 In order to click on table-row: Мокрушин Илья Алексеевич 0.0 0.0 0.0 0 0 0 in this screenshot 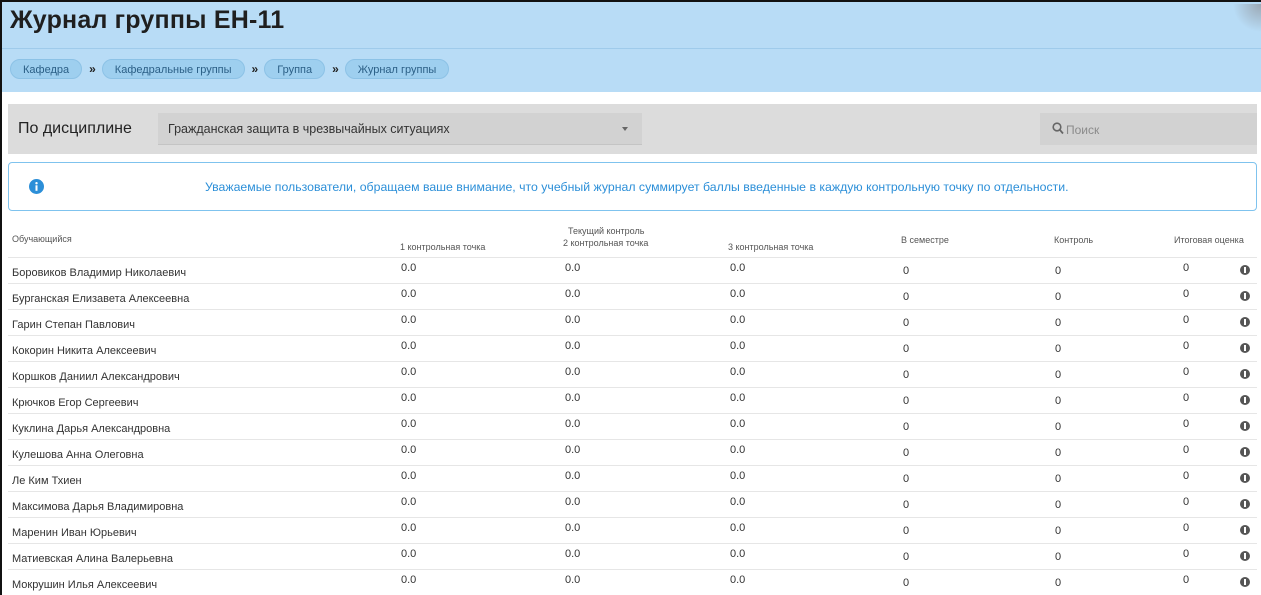, I will do `click(632, 582)`.